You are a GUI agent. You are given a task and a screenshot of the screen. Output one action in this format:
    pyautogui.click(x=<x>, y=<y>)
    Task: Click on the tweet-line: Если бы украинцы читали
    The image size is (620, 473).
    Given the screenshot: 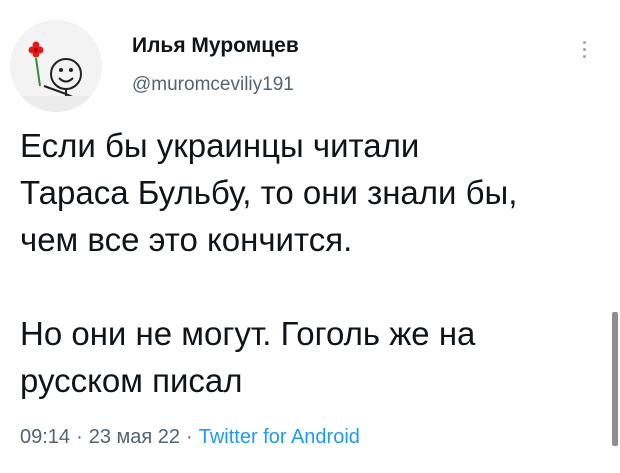 What is the action you would take?
    pyautogui.click(x=220, y=145)
    